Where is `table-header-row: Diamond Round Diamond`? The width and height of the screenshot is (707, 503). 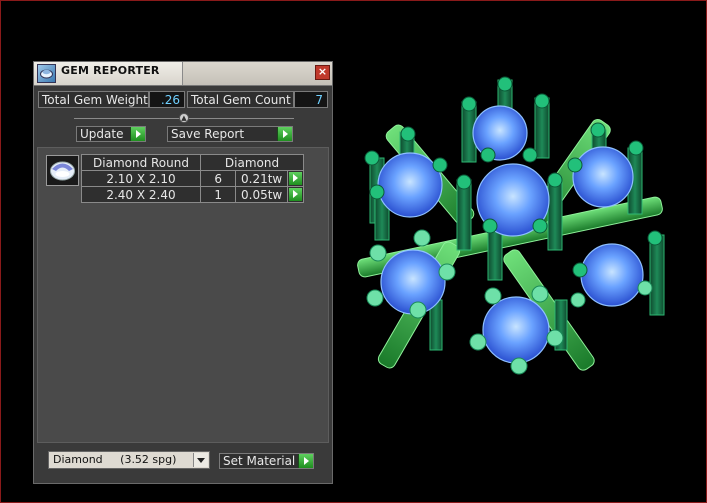
table-header-row: Diamond Round Diamond is located at coordinates (192, 162).